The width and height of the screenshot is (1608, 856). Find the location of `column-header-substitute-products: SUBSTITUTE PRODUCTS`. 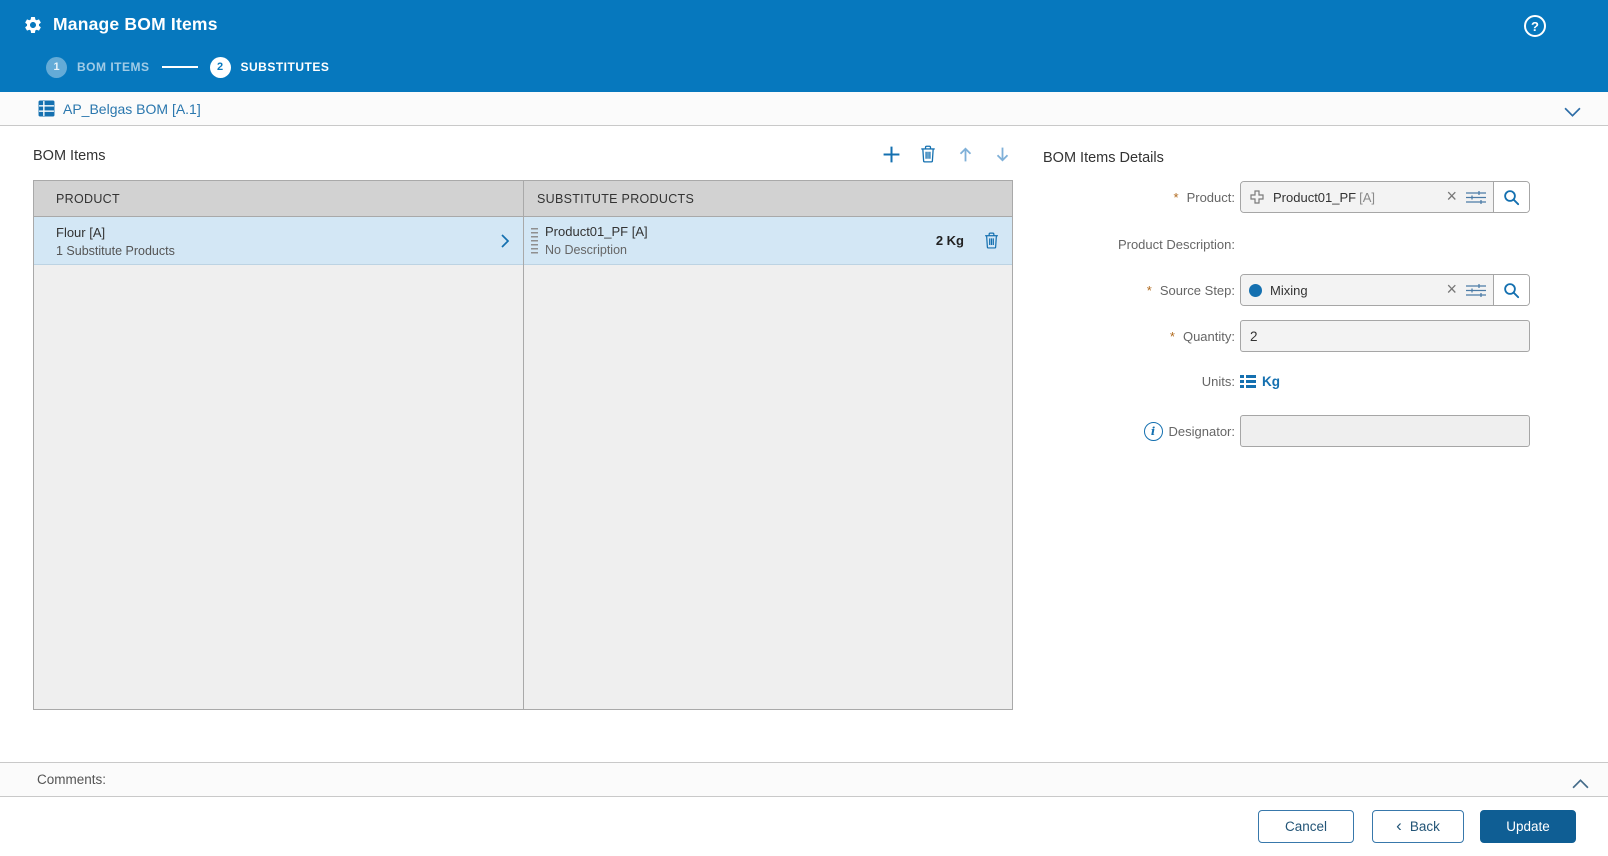

column-header-substitute-products: SUBSTITUTE PRODUCTS is located at coordinates (616, 198).